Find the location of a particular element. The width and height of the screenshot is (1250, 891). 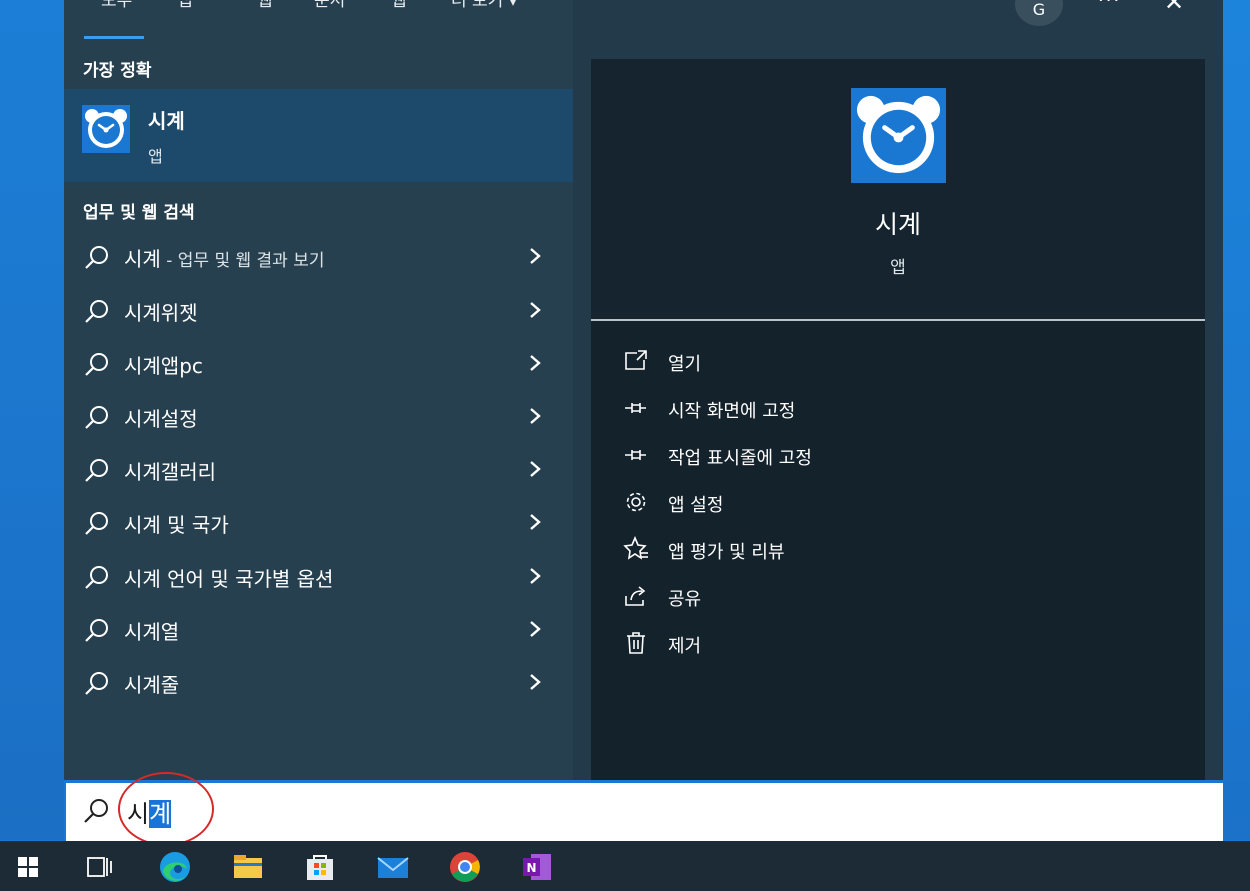

action-pin-start: 시작 화면에 고정 is located at coordinates (903, 411).